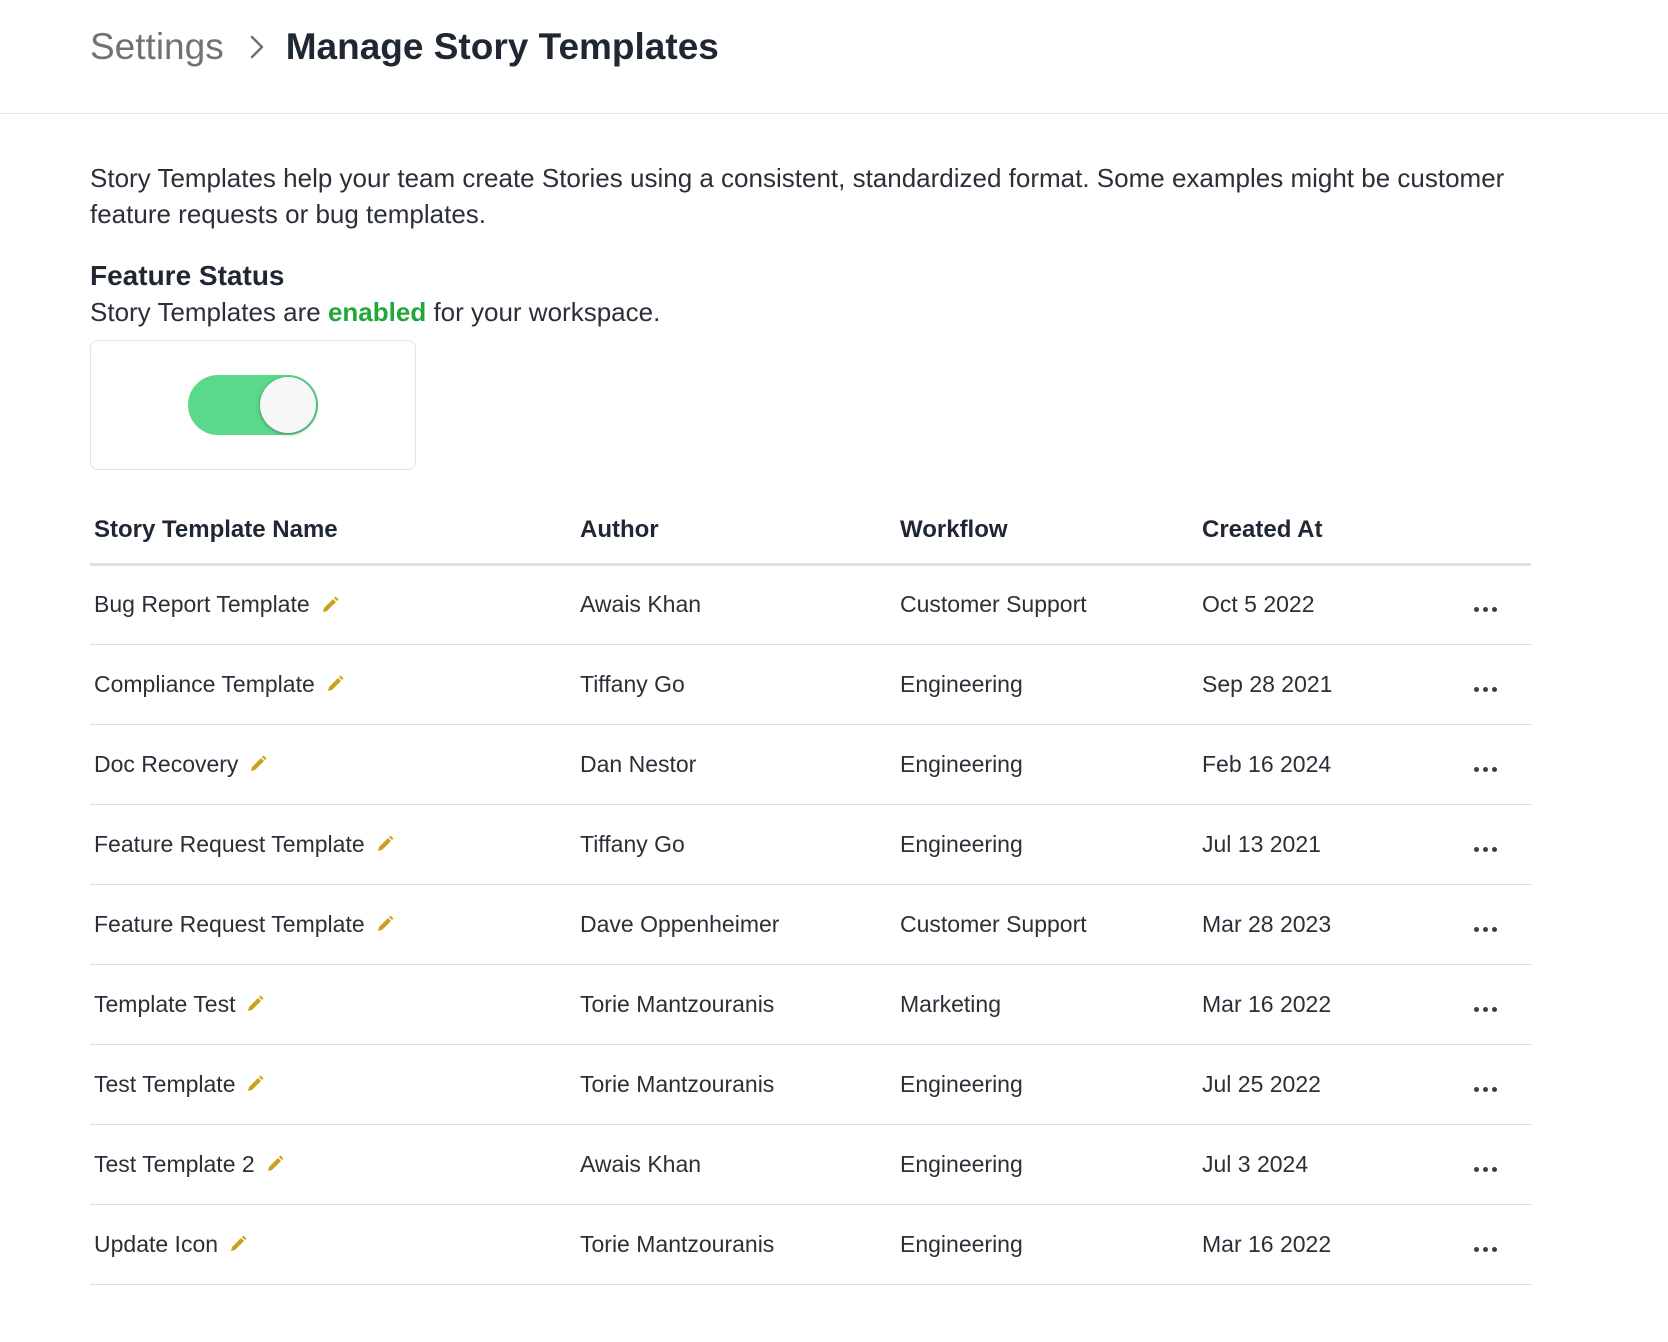  What do you see at coordinates (202, 604) in the screenshot?
I see `template-name: Bug Report Template` at bounding box center [202, 604].